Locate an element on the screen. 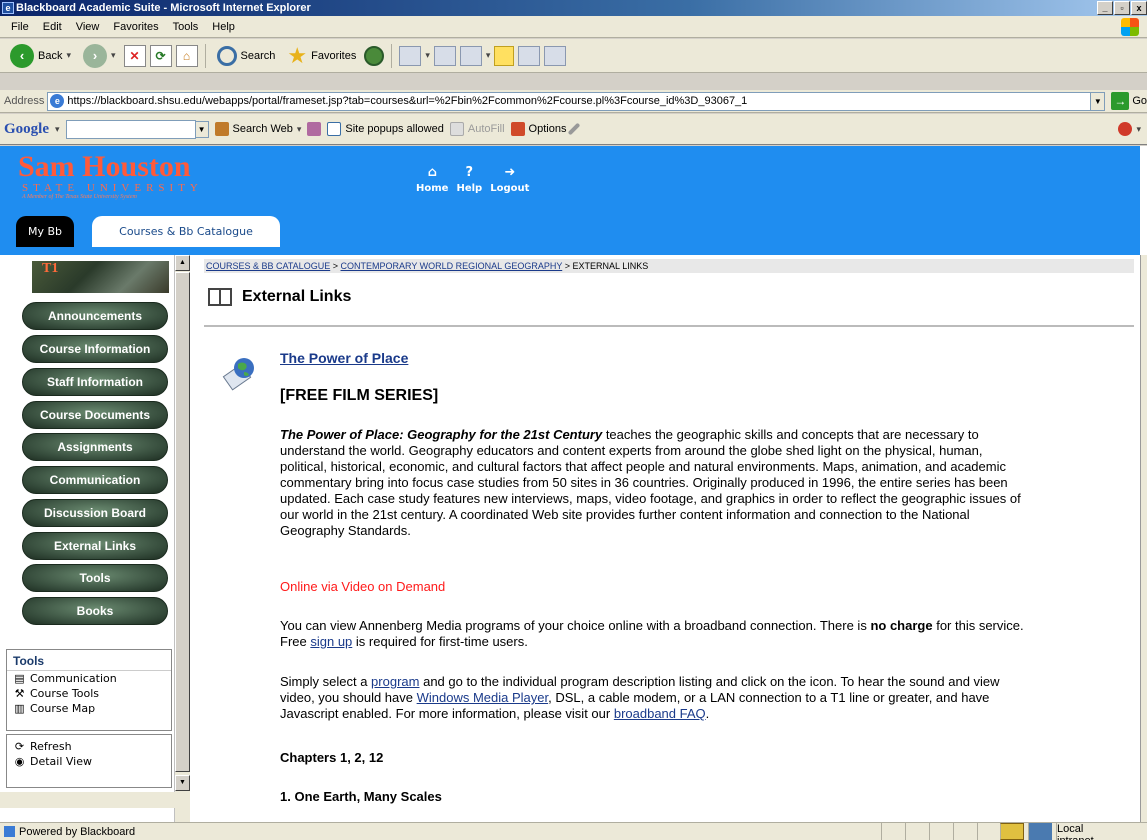 The width and height of the screenshot is (1147, 840). view-text-3: is required for first-time users. is located at coordinates (441, 641).